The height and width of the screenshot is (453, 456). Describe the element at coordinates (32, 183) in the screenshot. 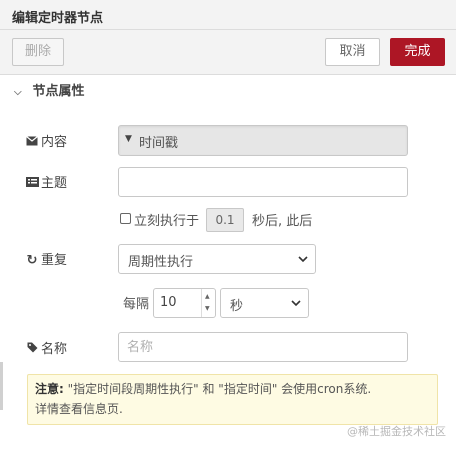

I see `tasks-icon` at that location.